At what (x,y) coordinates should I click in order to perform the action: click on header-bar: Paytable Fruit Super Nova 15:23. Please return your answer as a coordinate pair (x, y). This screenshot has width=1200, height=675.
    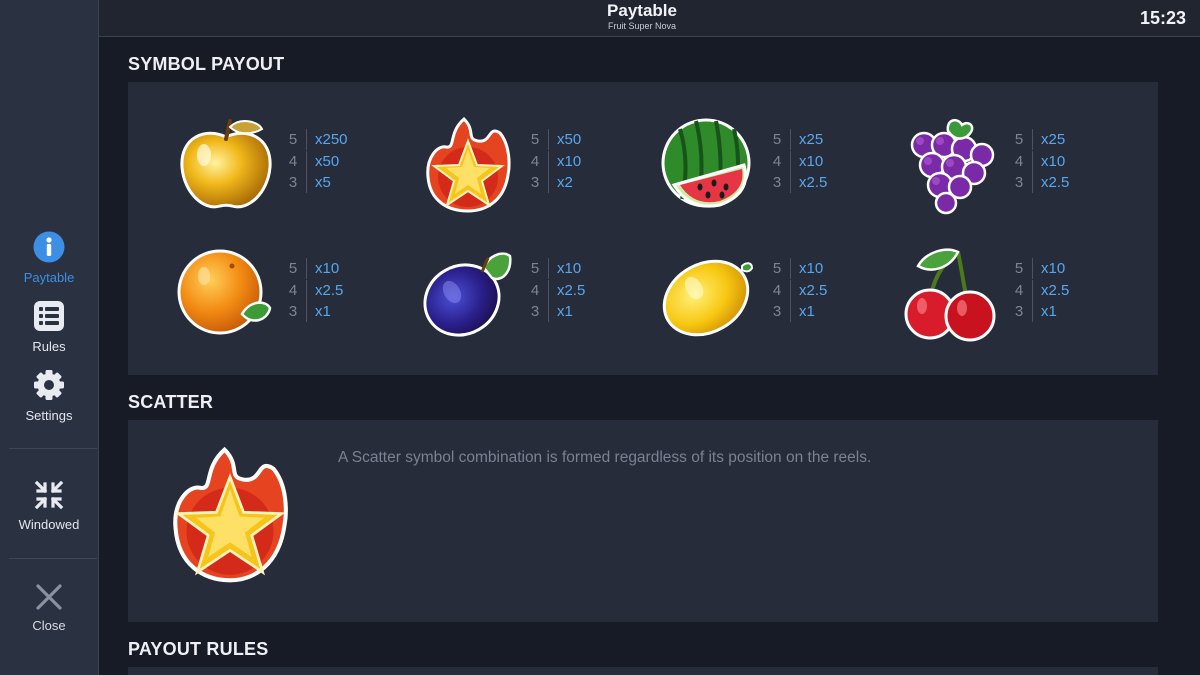
    Looking at the image, I should click on (649, 18).